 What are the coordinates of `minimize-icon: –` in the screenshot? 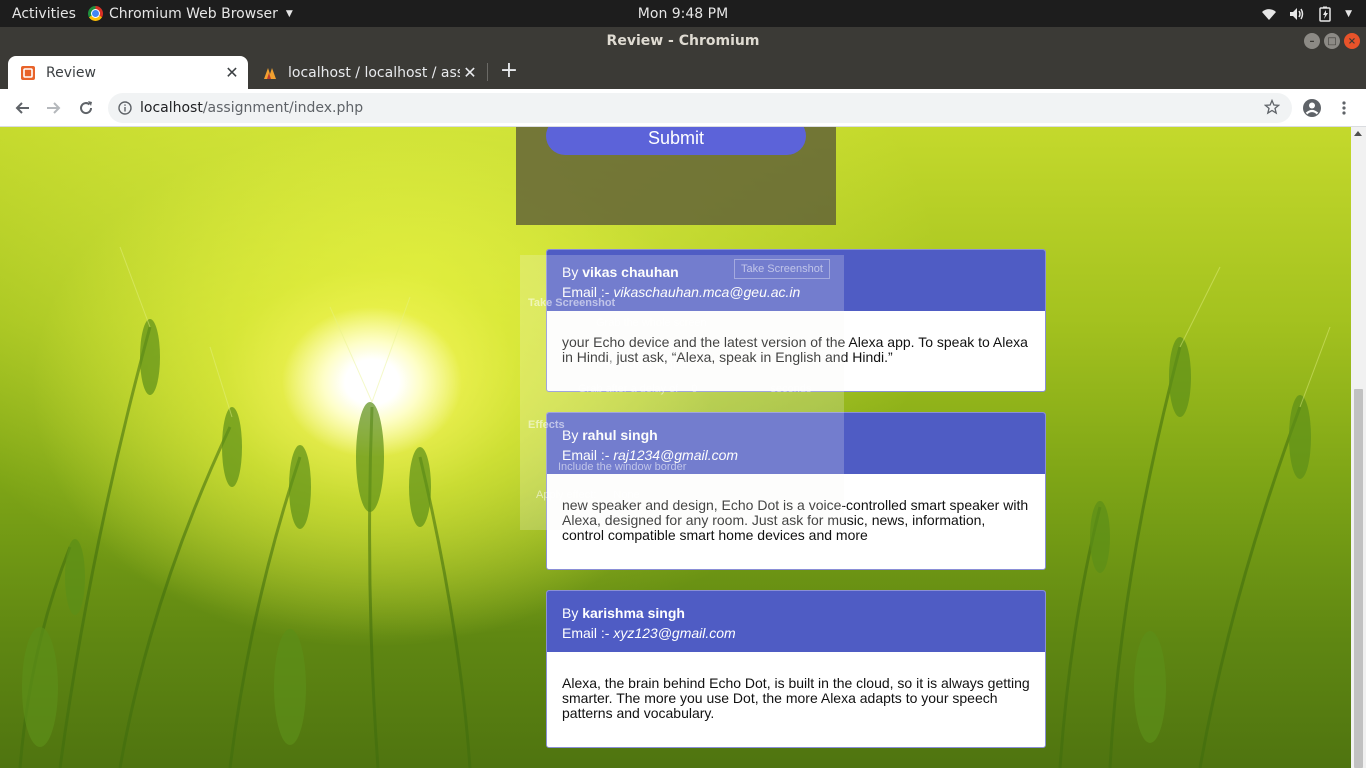 It's located at (1312, 41).